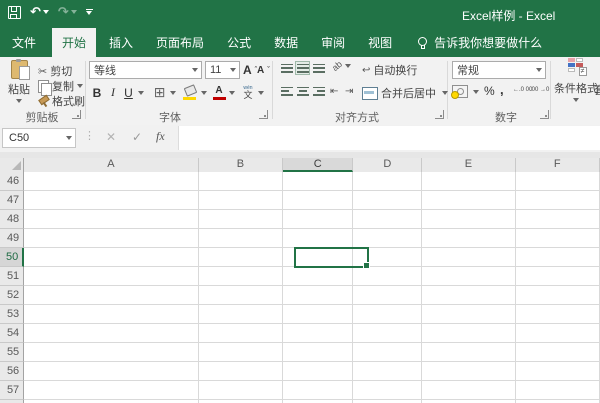  I want to click on cell-C56, so click(318, 371).